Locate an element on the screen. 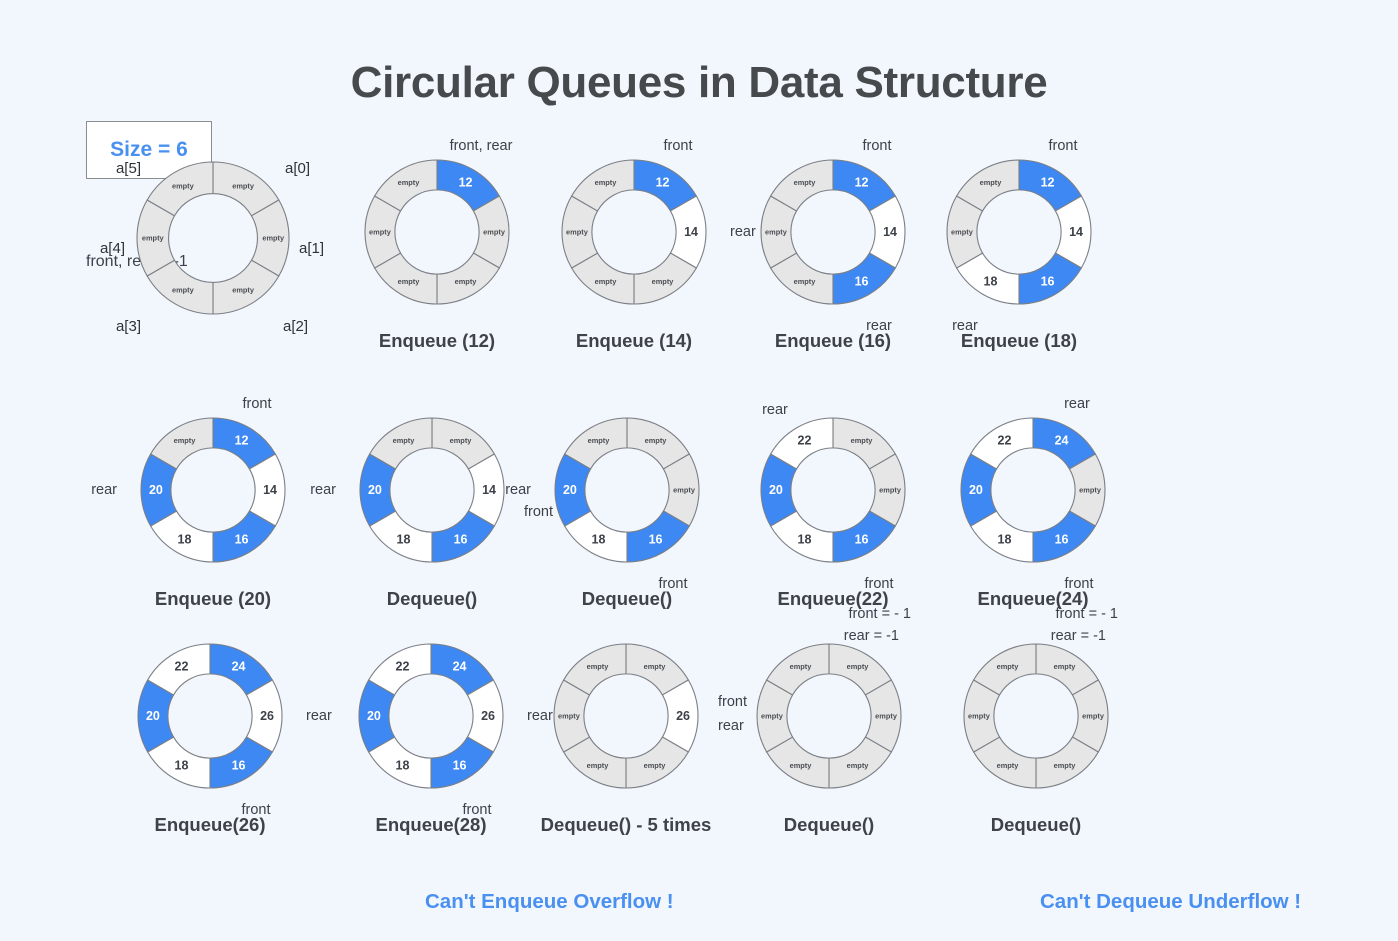 This screenshot has height=941, width=1398. underflow-note: Can't Dequeue Underflow ! is located at coordinates (1171, 901).